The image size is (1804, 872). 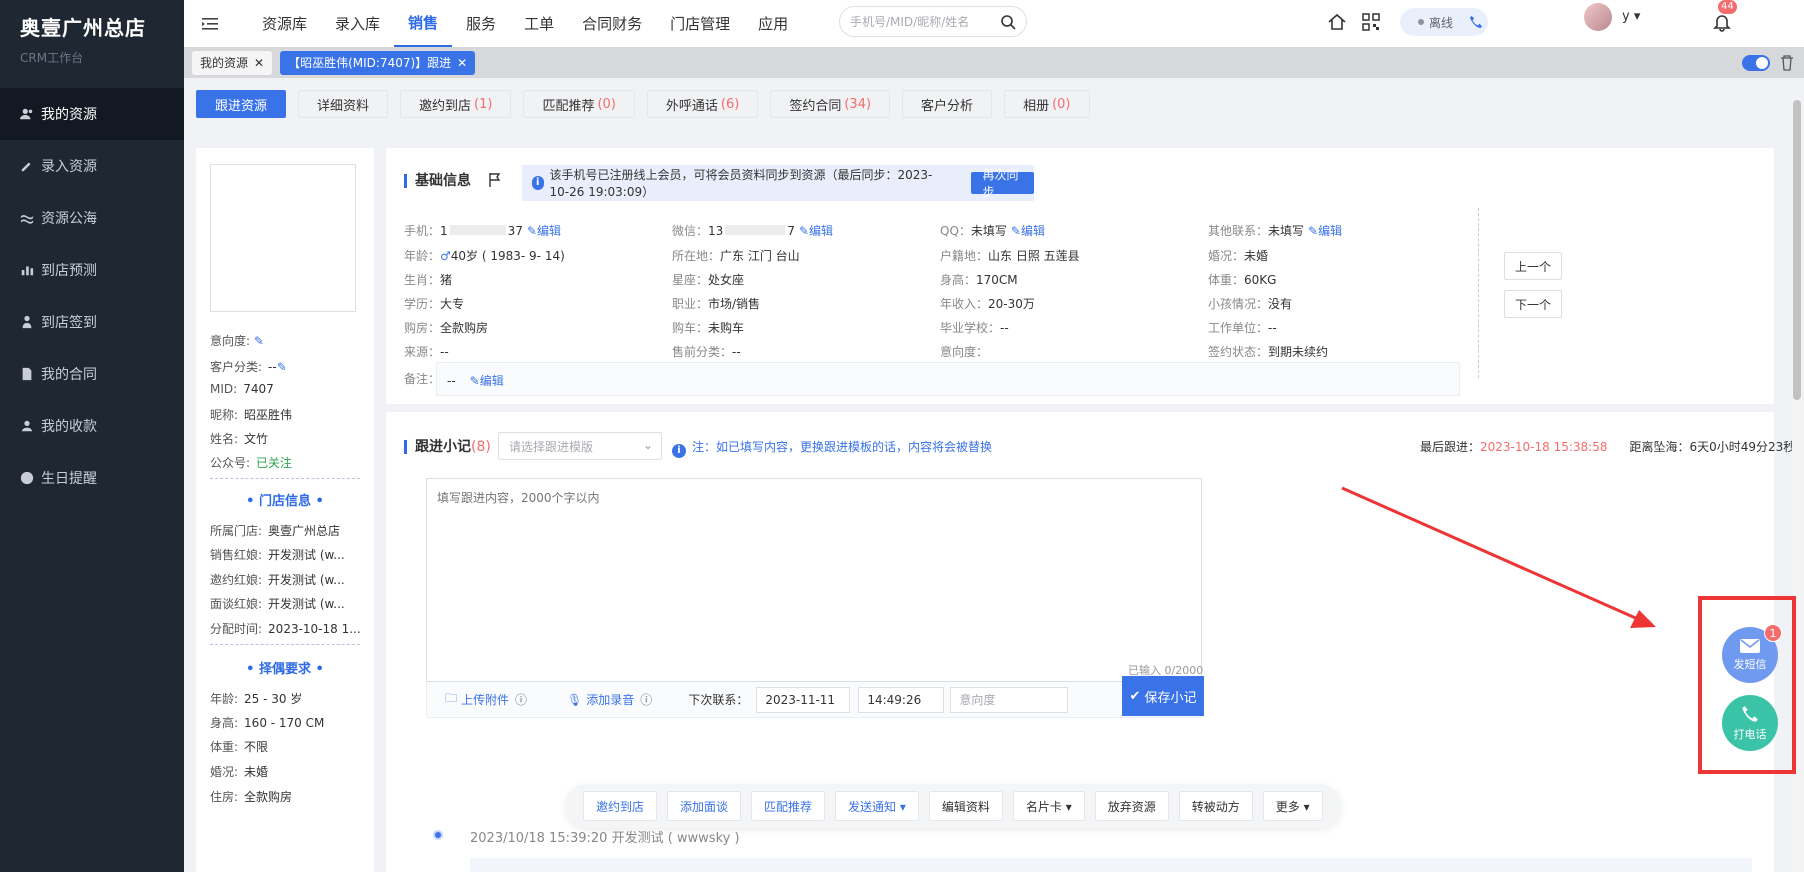 I want to click on next-contact-time-input: 14:49:26, so click(x=901, y=699).